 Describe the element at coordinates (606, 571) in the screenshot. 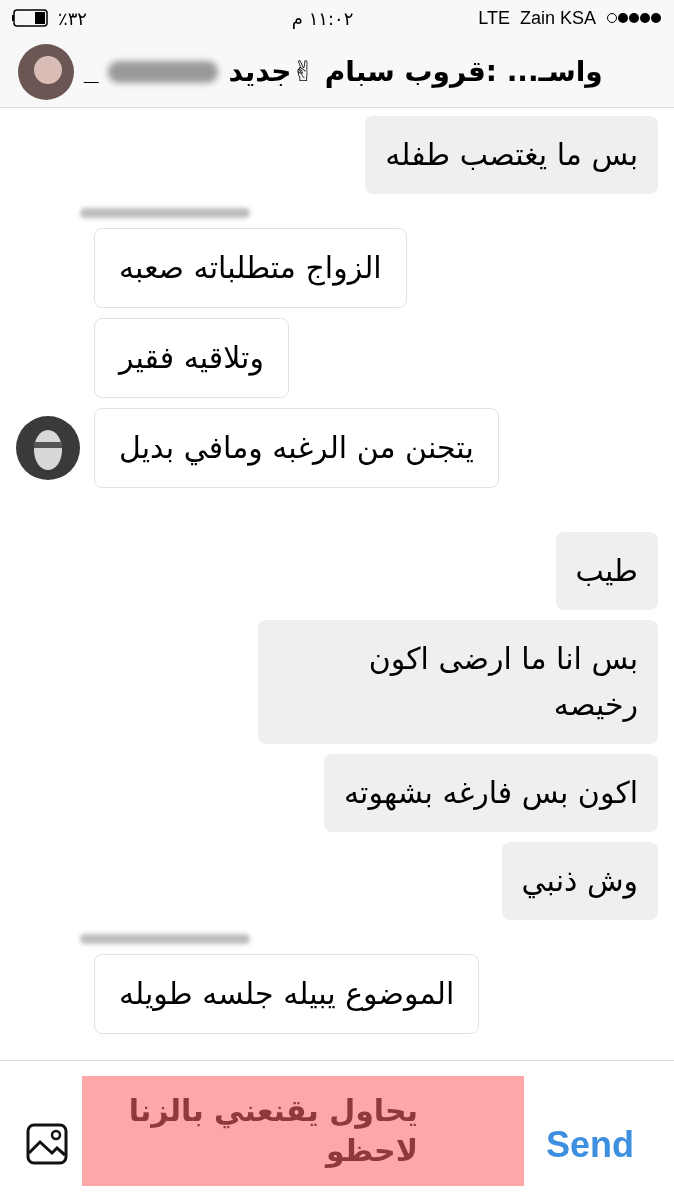

I see `message-bubble: طيب` at that location.